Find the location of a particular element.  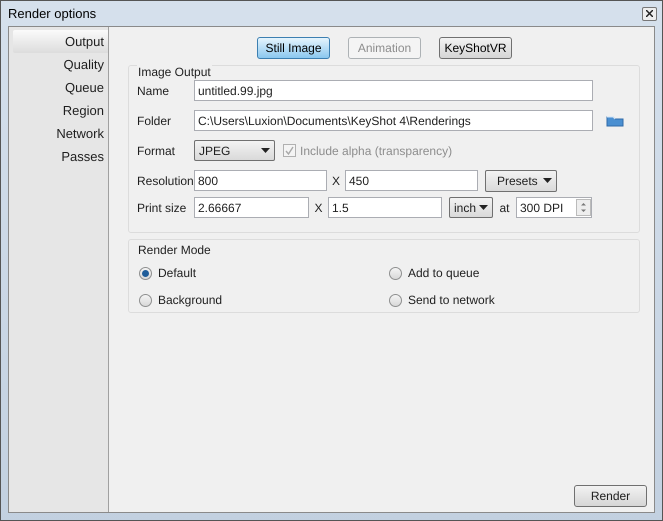

format-dropdown: JPEG is located at coordinates (234, 150).